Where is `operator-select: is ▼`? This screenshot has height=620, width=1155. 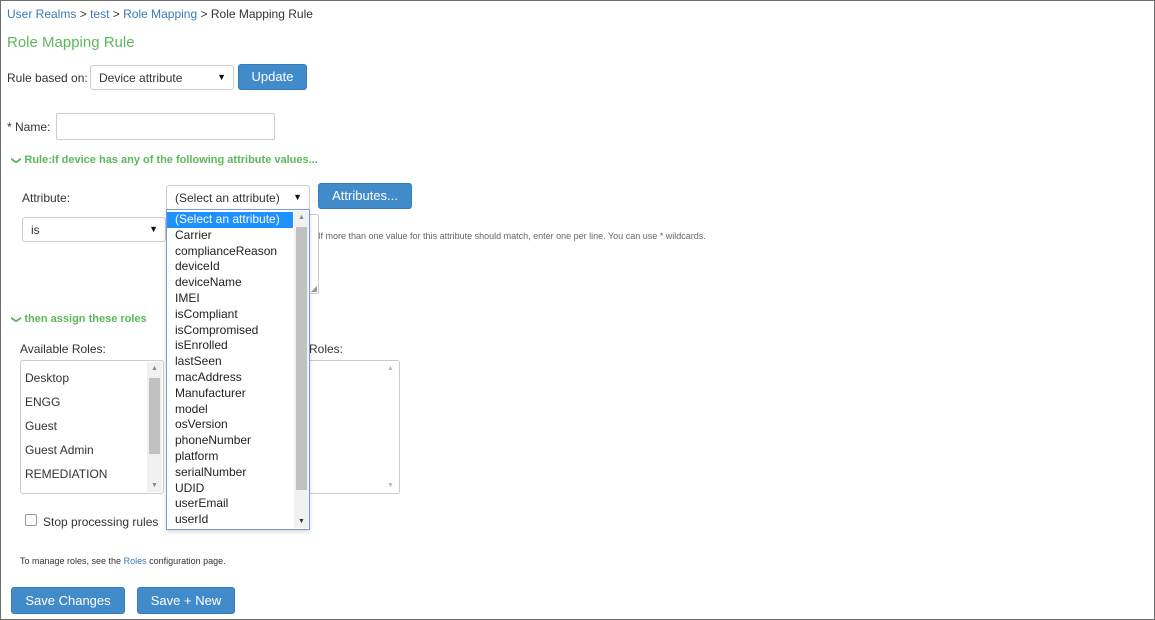
operator-select: is ▼ is located at coordinates (94, 229).